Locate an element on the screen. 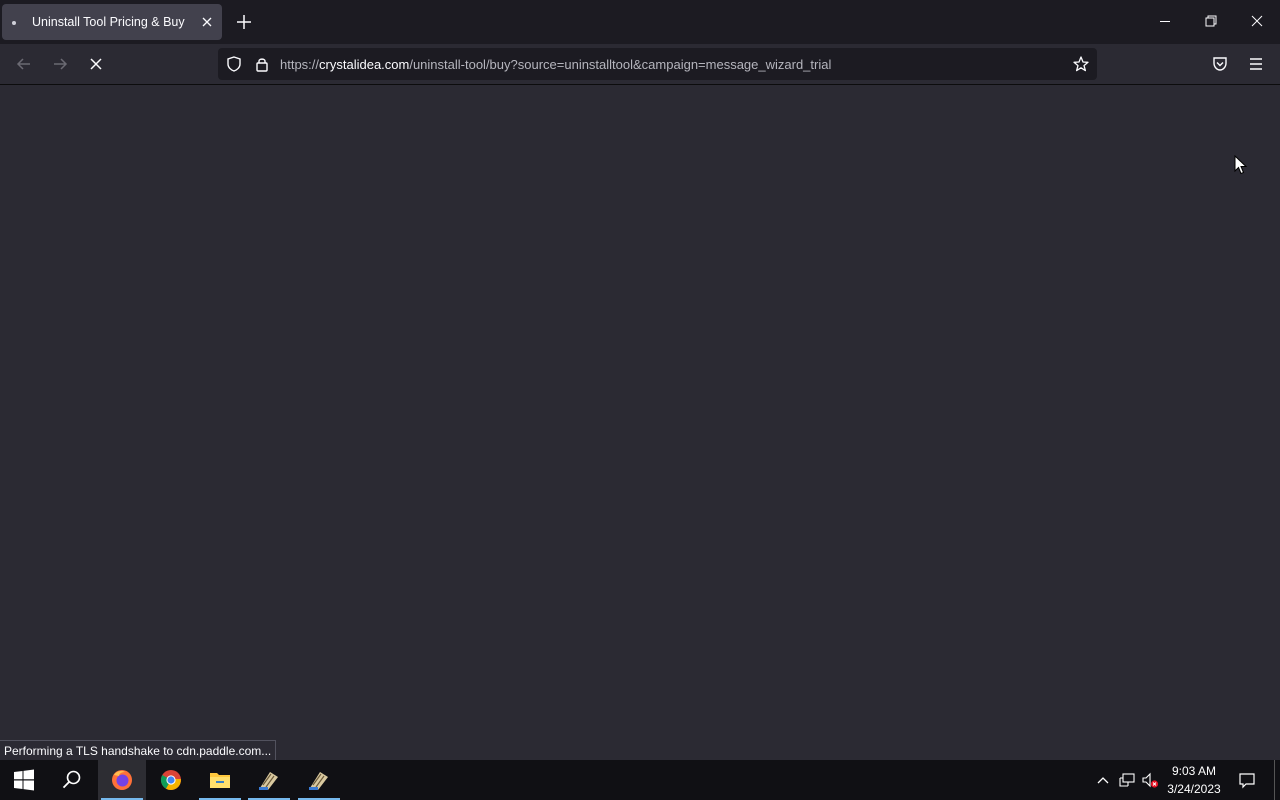  clock-time: 9:03 AM is located at coordinates (1194, 771).